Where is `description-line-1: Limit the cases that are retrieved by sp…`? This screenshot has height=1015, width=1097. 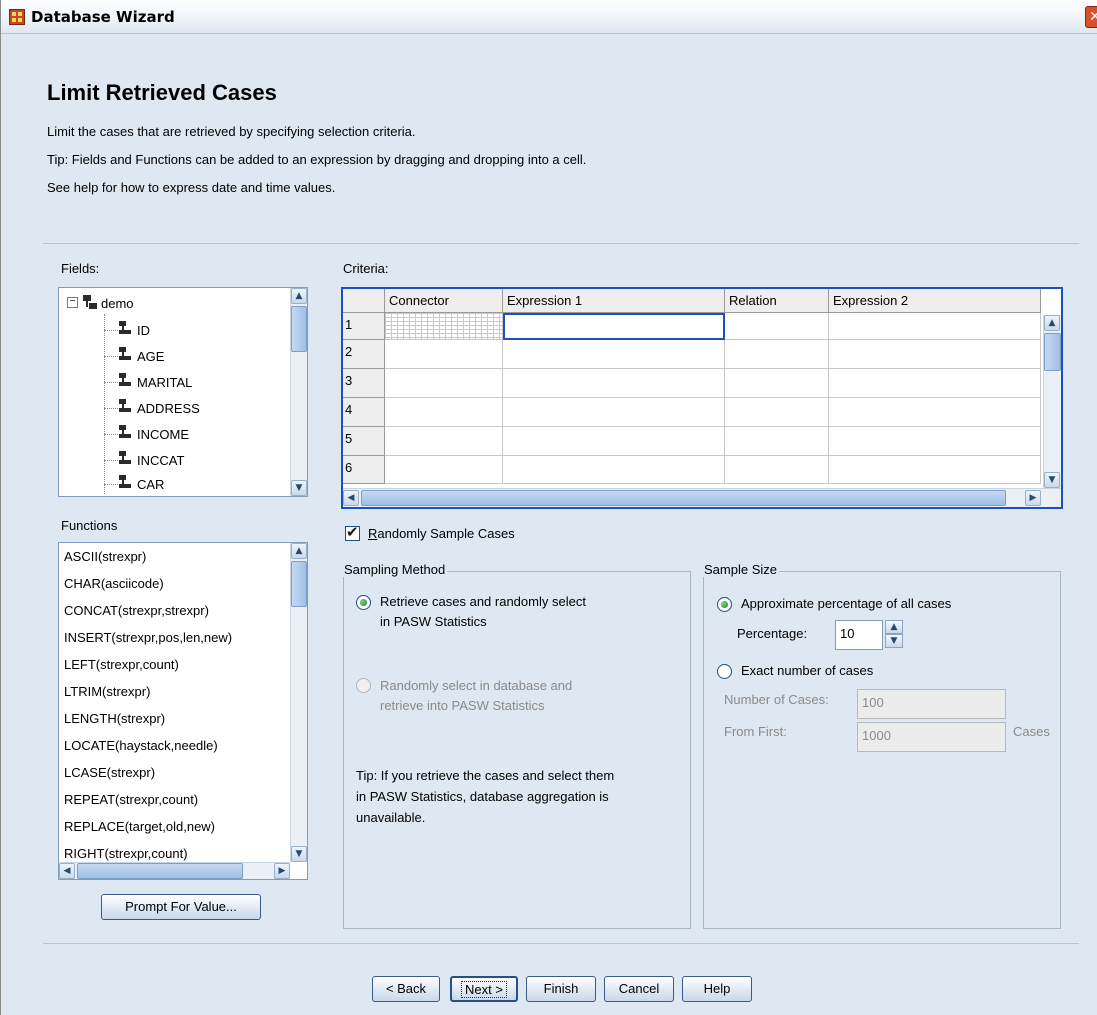
description-line-1: Limit the cases that are retrieved by sp… is located at coordinates (231, 131).